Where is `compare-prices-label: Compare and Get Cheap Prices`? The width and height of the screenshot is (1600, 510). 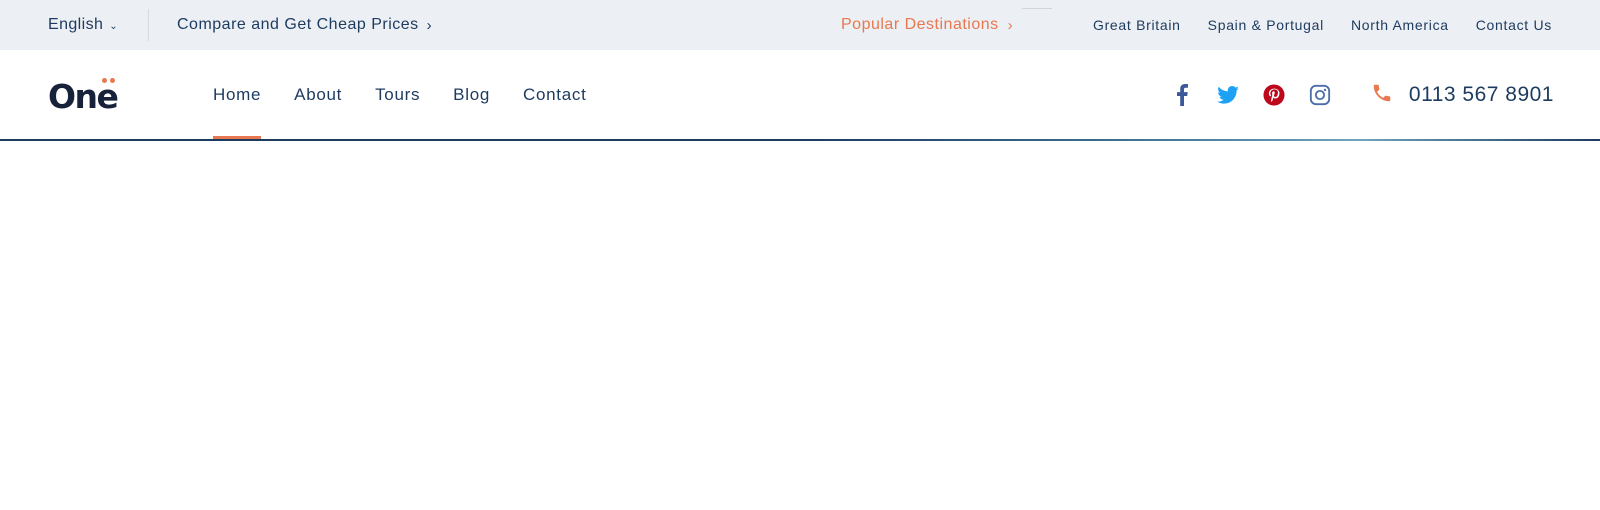
compare-prices-label: Compare and Get Cheap Prices is located at coordinates (298, 24).